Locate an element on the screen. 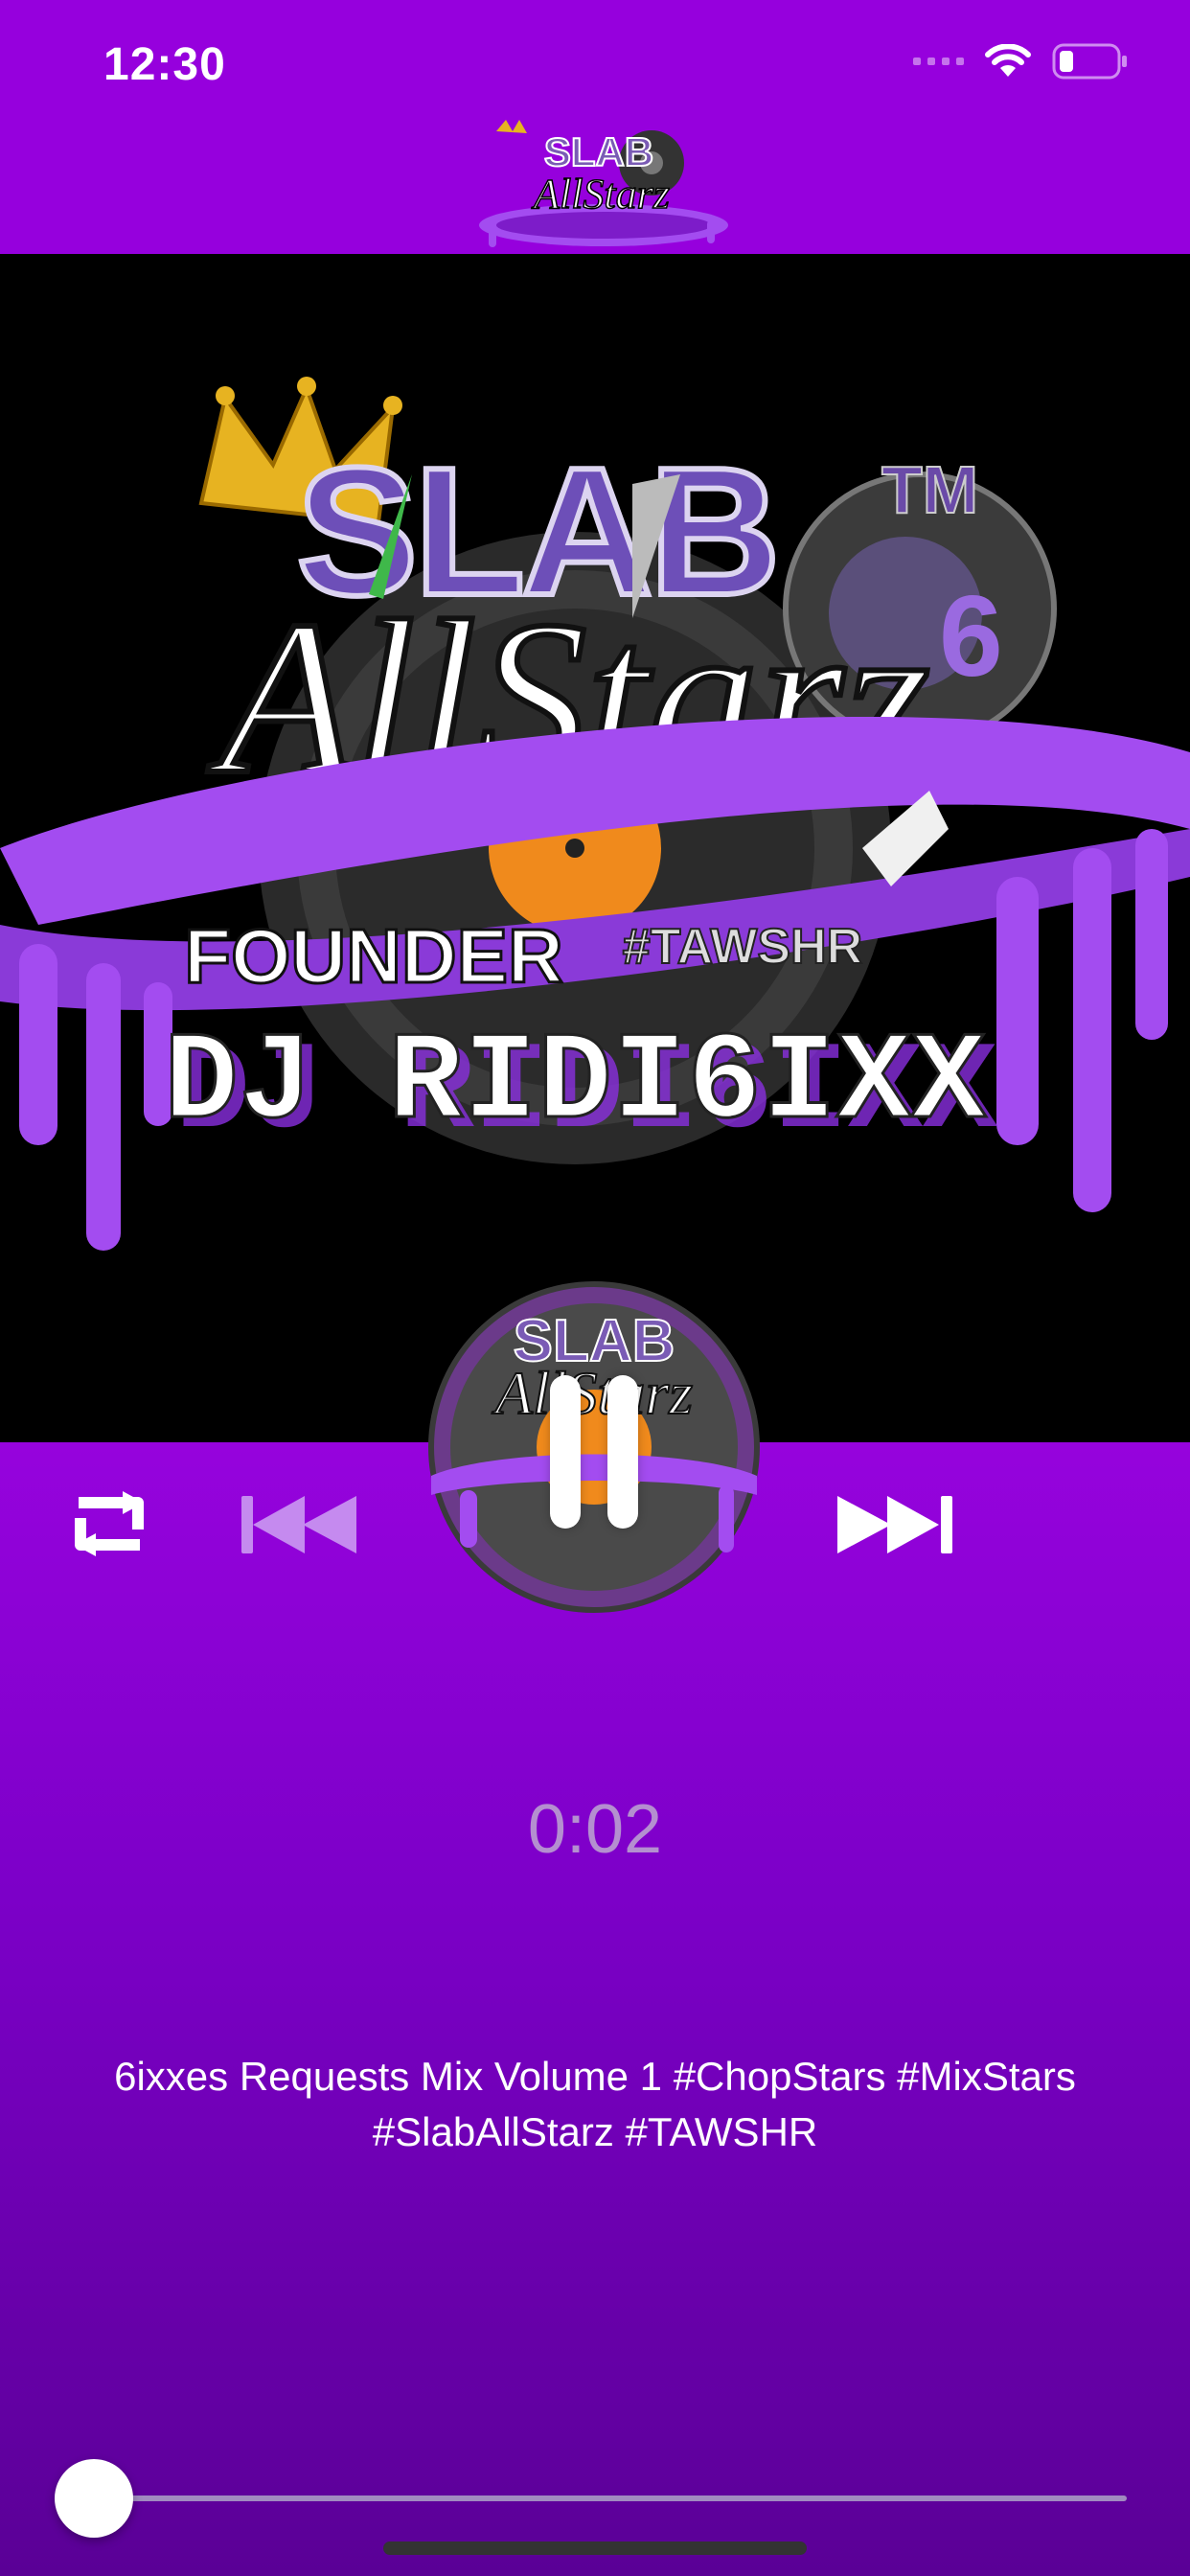 This screenshot has height=2576, width=1190. wifi-icon is located at coordinates (1008, 60).